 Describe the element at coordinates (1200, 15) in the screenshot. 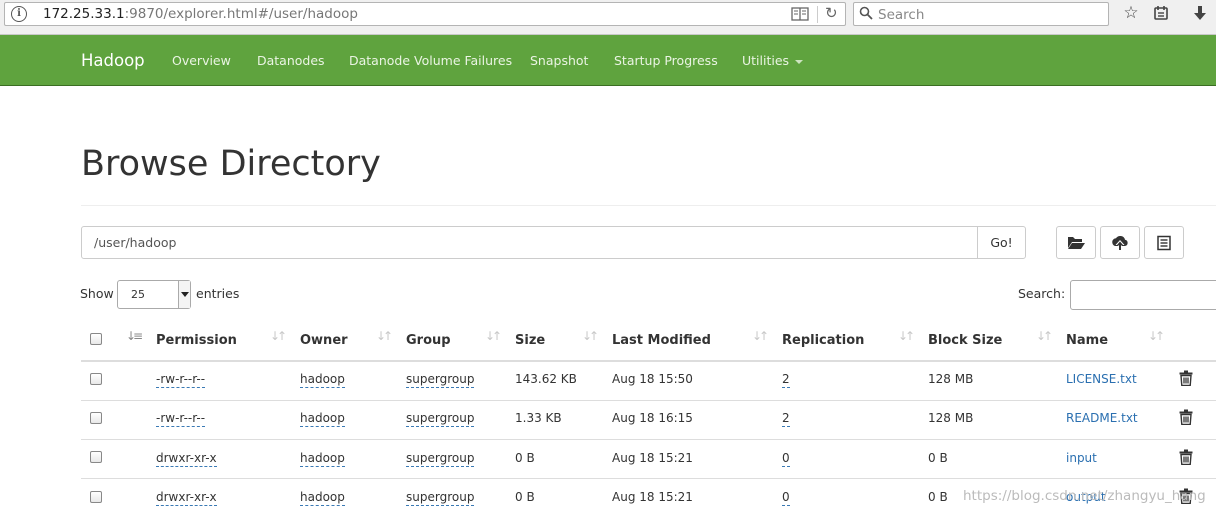

I see `download-icon` at that location.